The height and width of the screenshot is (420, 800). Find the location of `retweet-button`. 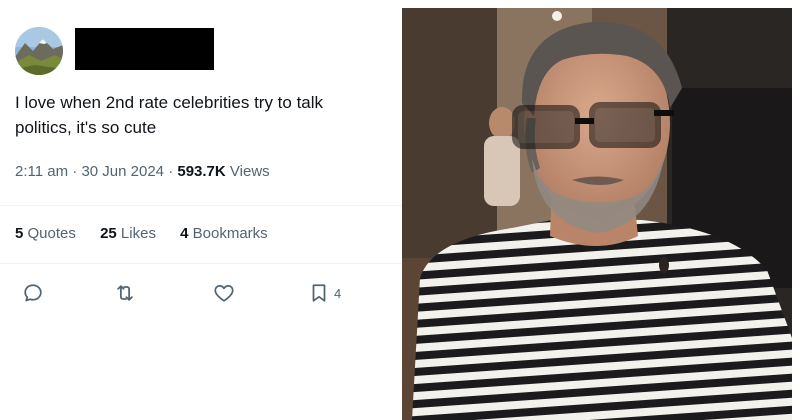

retweet-button is located at coordinates (125, 293).